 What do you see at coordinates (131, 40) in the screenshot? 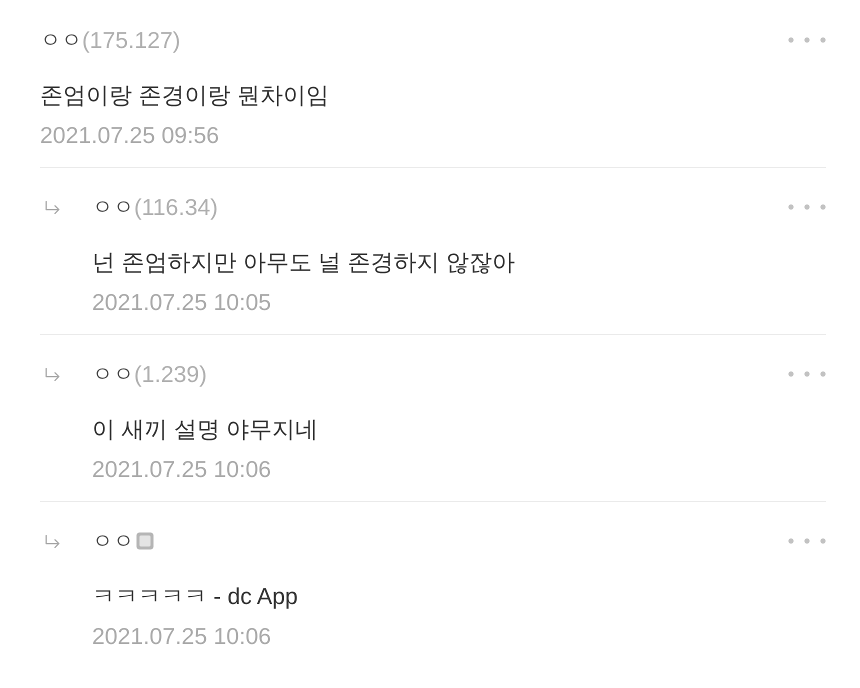
I see `ip-address: (175.127)` at bounding box center [131, 40].